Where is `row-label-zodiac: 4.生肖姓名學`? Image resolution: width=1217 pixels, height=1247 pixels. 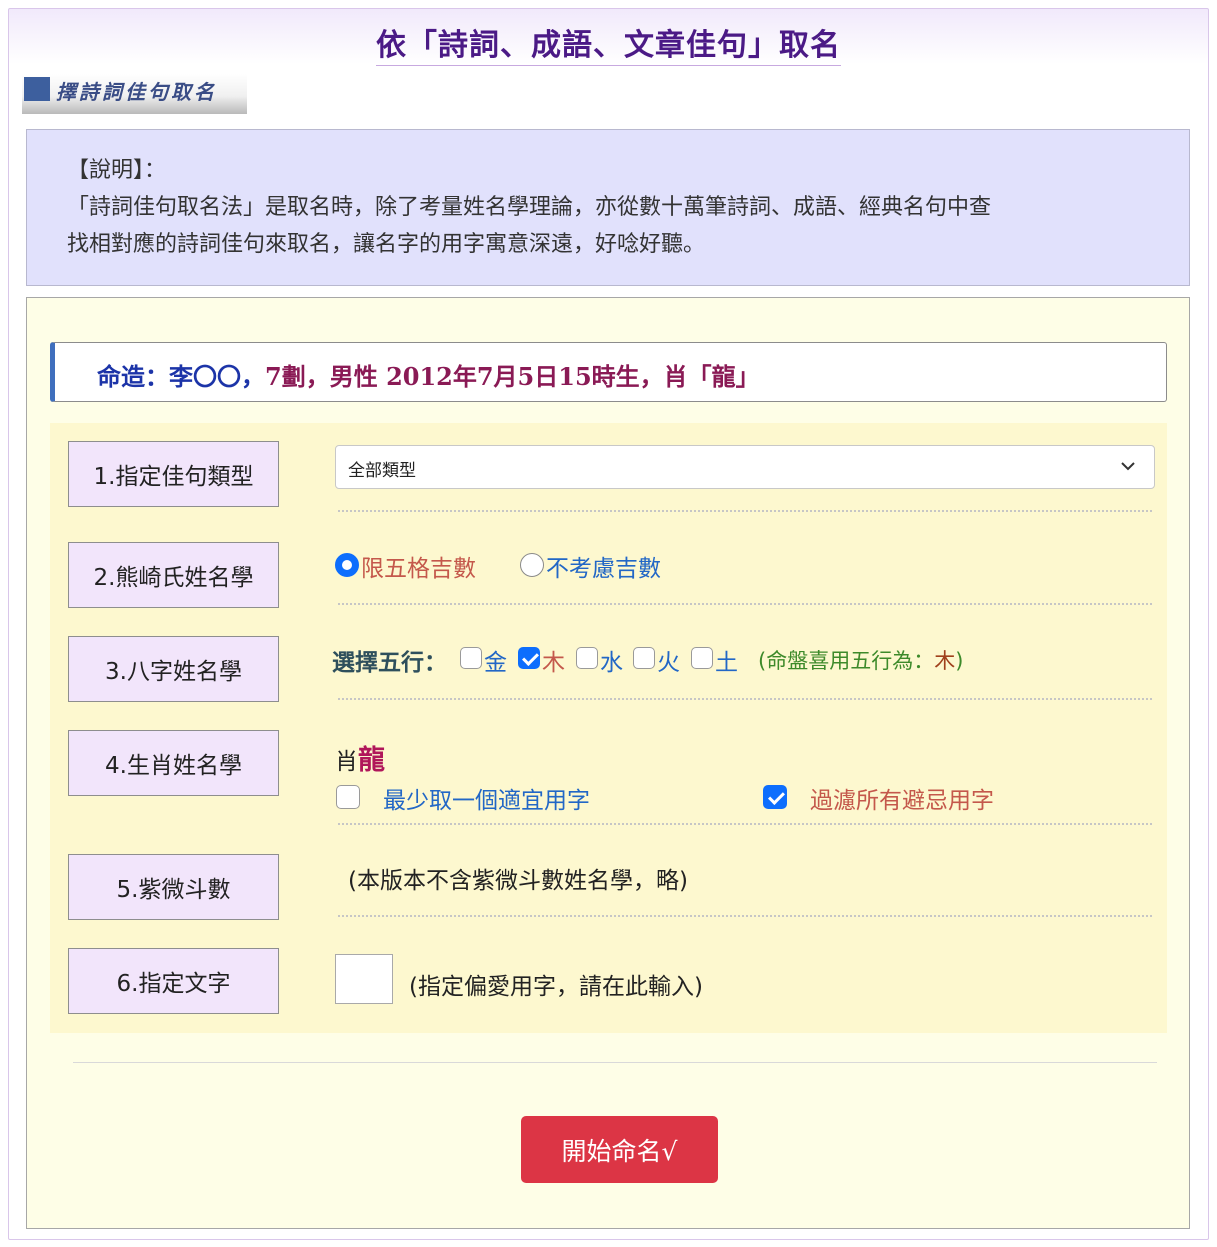
row-label-zodiac: 4.生肖姓名學 is located at coordinates (173, 763).